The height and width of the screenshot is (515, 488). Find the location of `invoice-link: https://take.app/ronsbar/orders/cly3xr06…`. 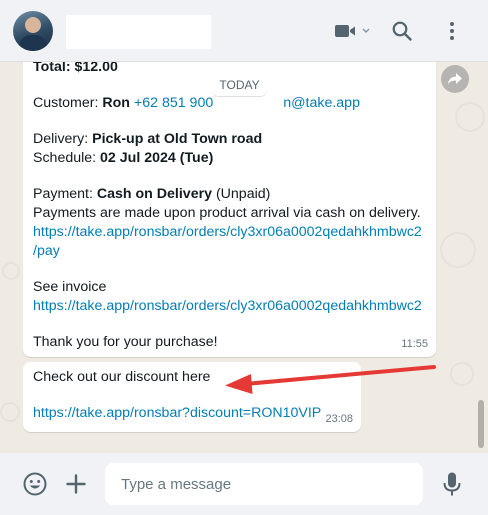

invoice-link: https://take.app/ronsbar/orders/cly3xr06… is located at coordinates (229, 306).